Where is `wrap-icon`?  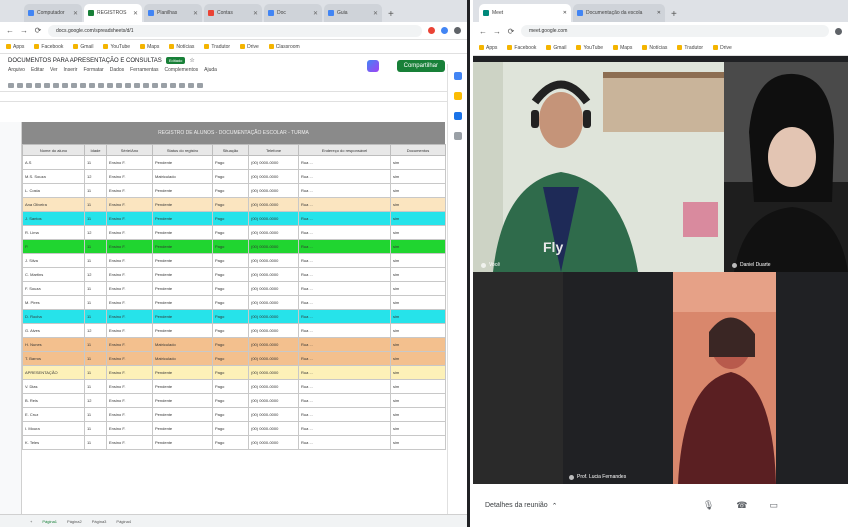
wrap-icon is located at coordinates (155, 85).